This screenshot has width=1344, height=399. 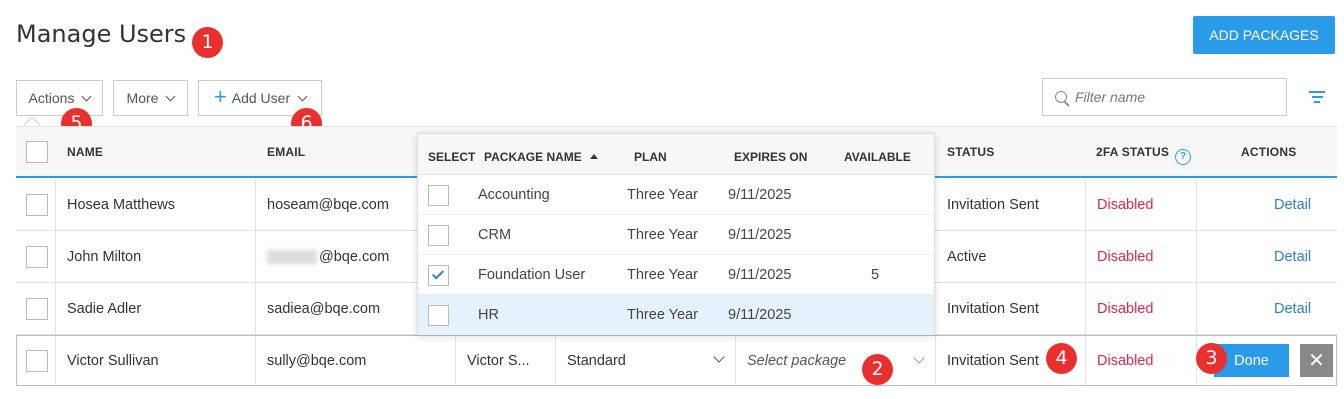 I want to click on user-status: Active, so click(x=967, y=256).